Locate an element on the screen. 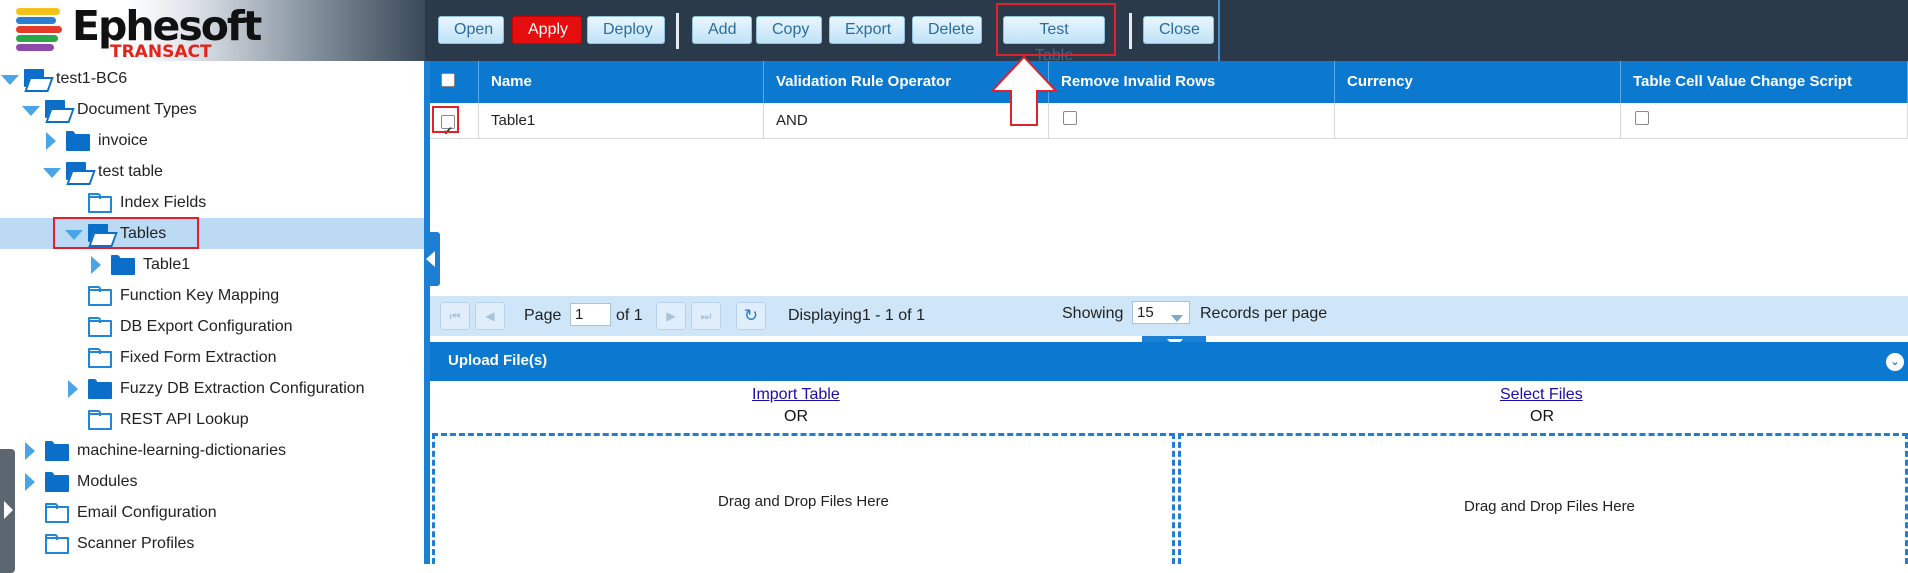 The image size is (1908, 573). add-button: Add is located at coordinates (722, 30).